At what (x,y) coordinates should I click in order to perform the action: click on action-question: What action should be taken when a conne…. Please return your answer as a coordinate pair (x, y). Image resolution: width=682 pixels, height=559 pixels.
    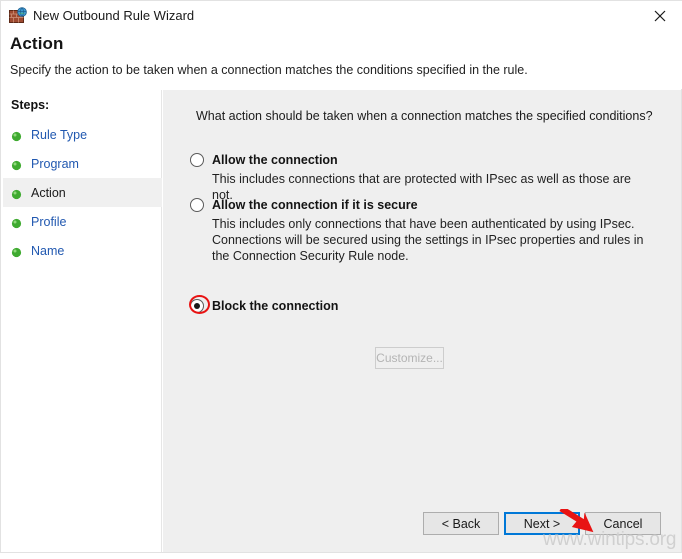
    Looking at the image, I should click on (424, 116).